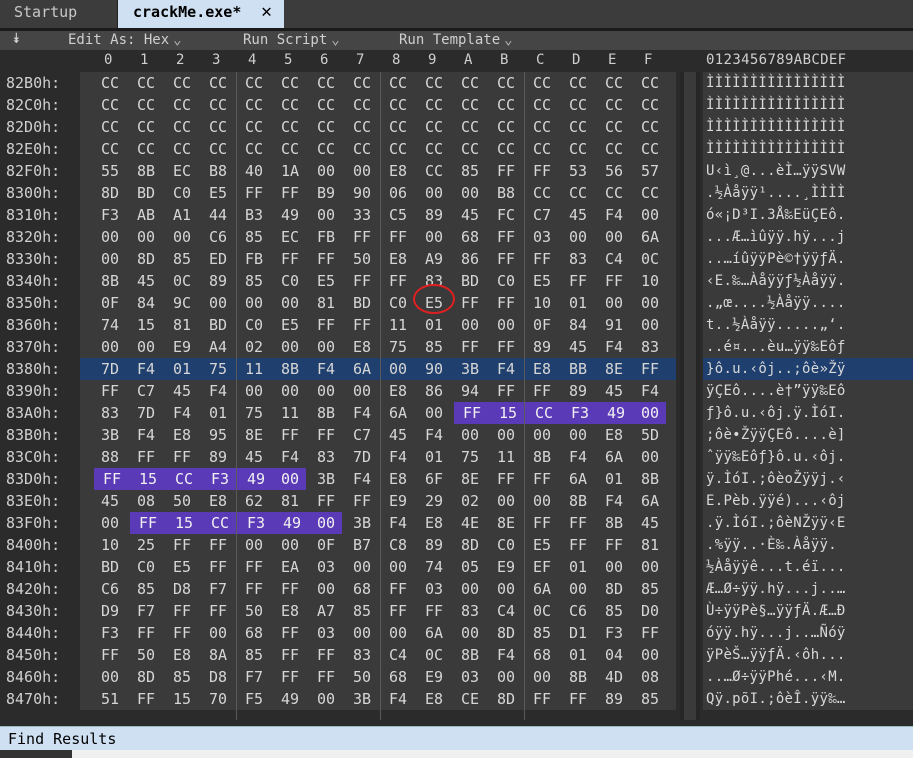 The width and height of the screenshot is (913, 758). What do you see at coordinates (650, 611) in the screenshot?
I see `hex-byte: D0` at bounding box center [650, 611].